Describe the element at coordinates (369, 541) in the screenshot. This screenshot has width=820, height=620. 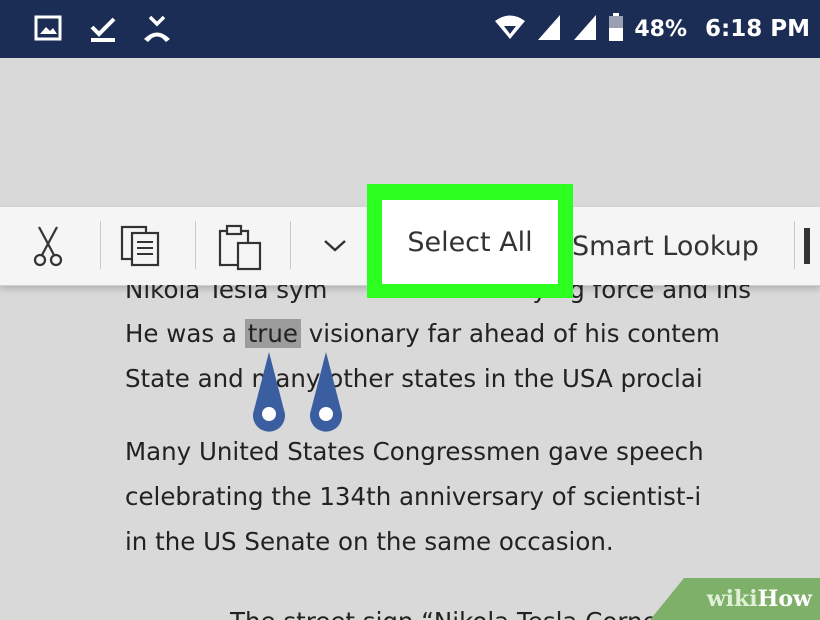
I see `text-line: in the US Senate on the same occasion.` at that location.